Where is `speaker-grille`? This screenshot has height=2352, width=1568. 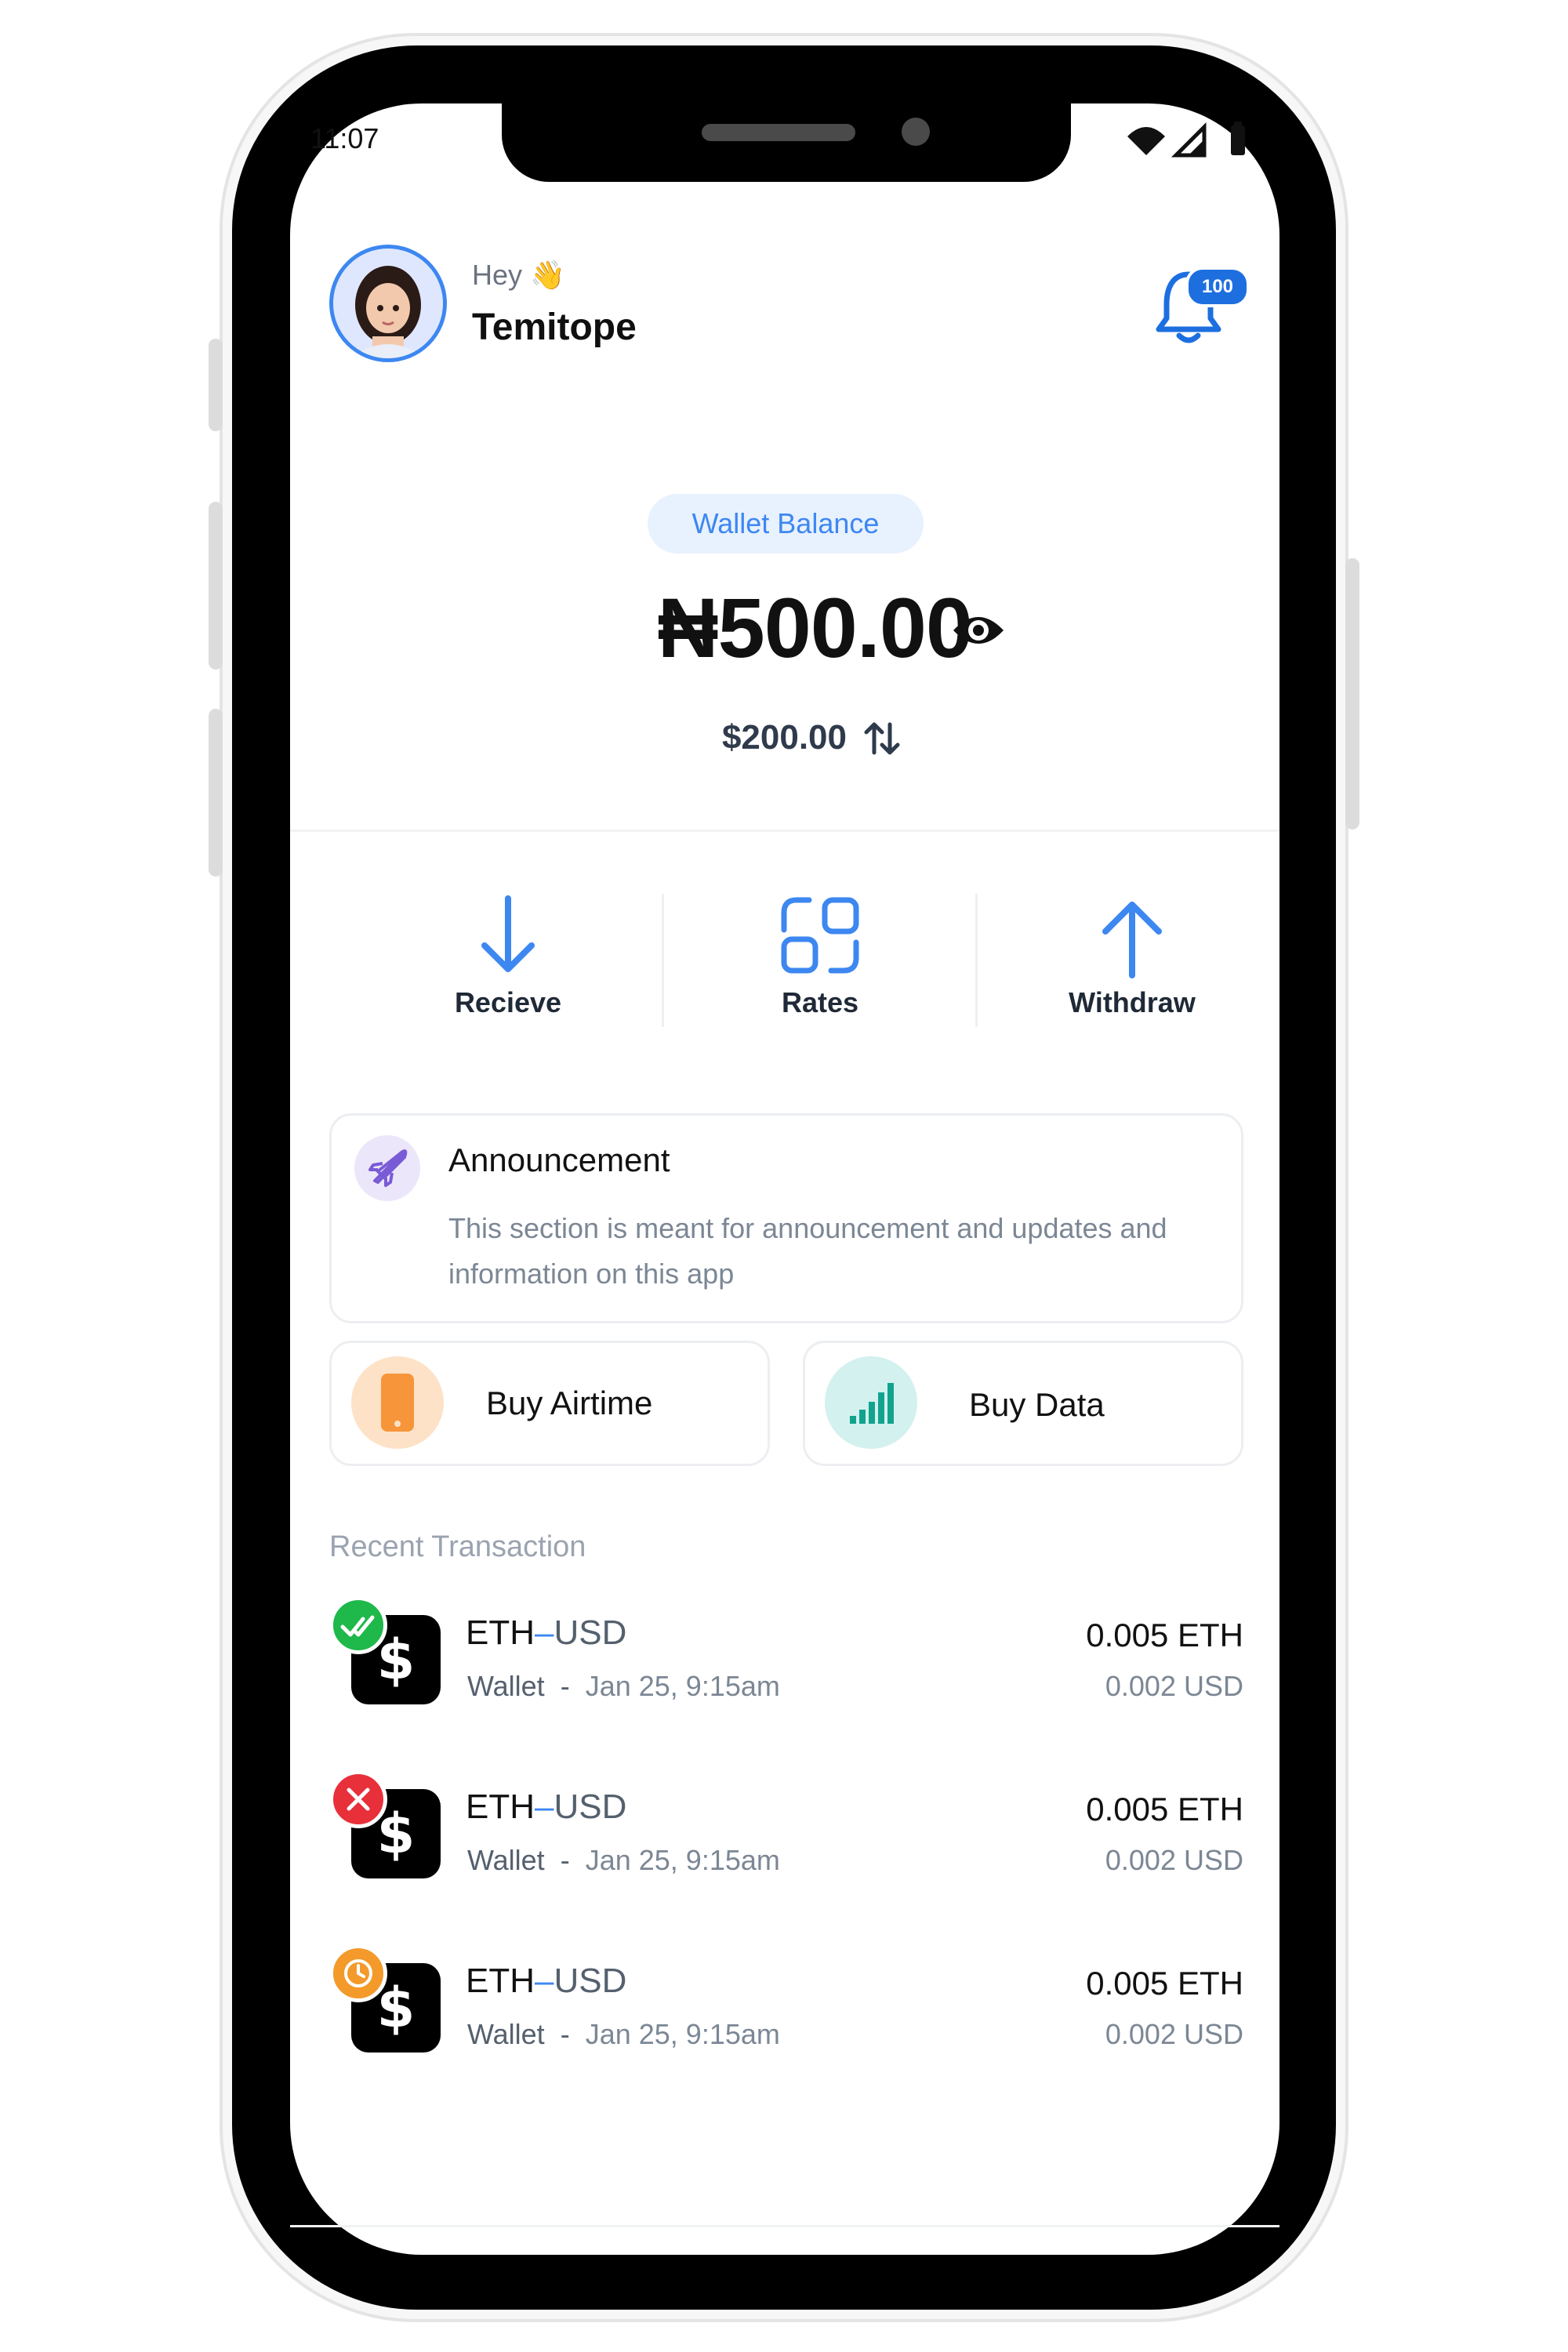
speaker-grille is located at coordinates (778, 132).